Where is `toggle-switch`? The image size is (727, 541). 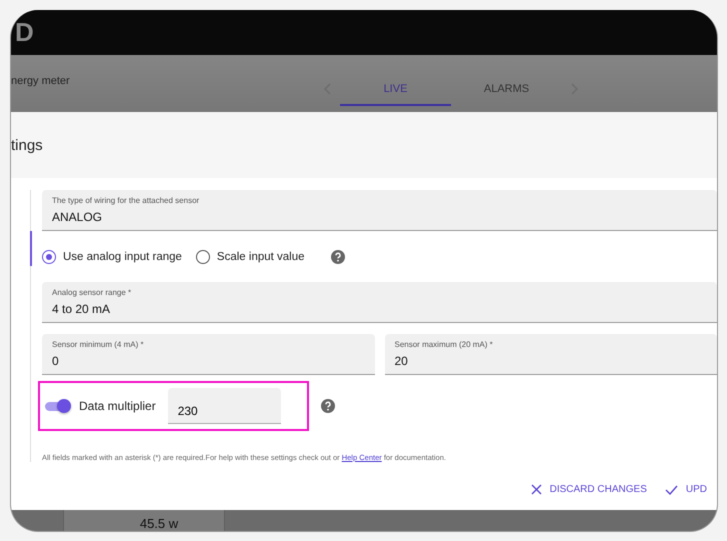 toggle-switch is located at coordinates (58, 406).